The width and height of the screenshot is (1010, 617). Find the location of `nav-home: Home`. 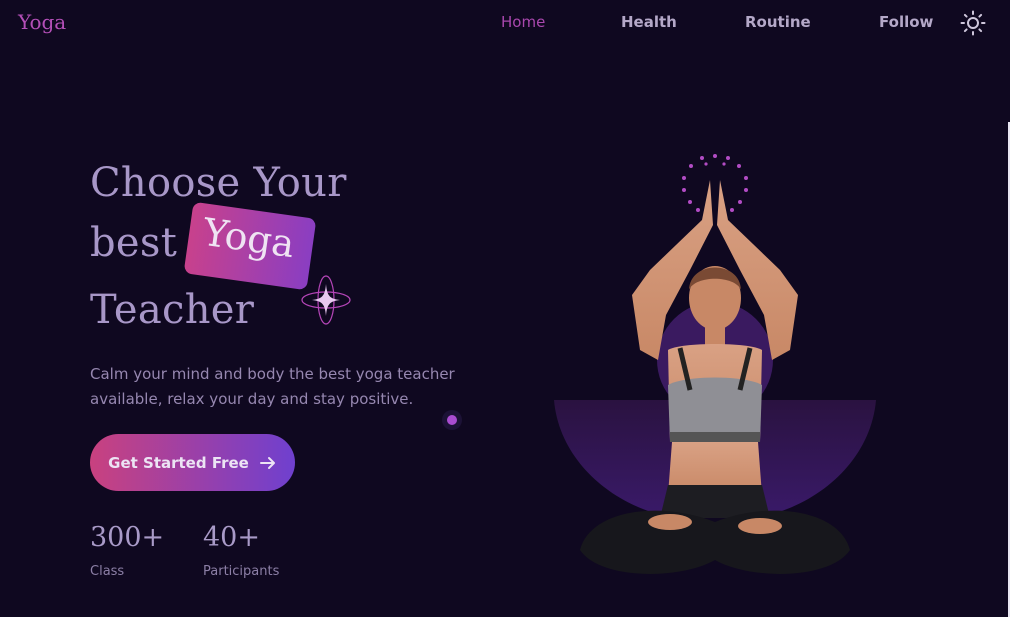

nav-home: Home is located at coordinates (523, 22).